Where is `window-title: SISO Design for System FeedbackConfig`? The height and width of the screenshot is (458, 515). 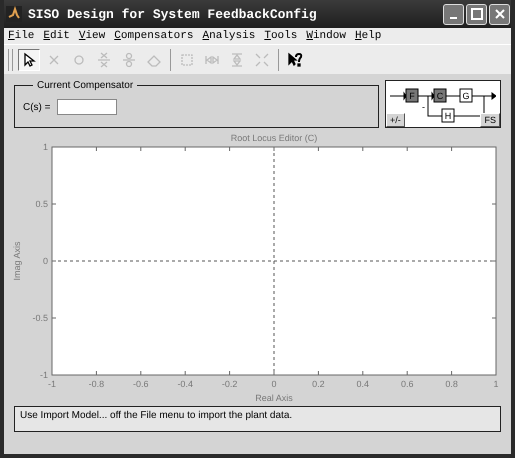 window-title: SISO Design for System FeedbackConfig is located at coordinates (173, 14).